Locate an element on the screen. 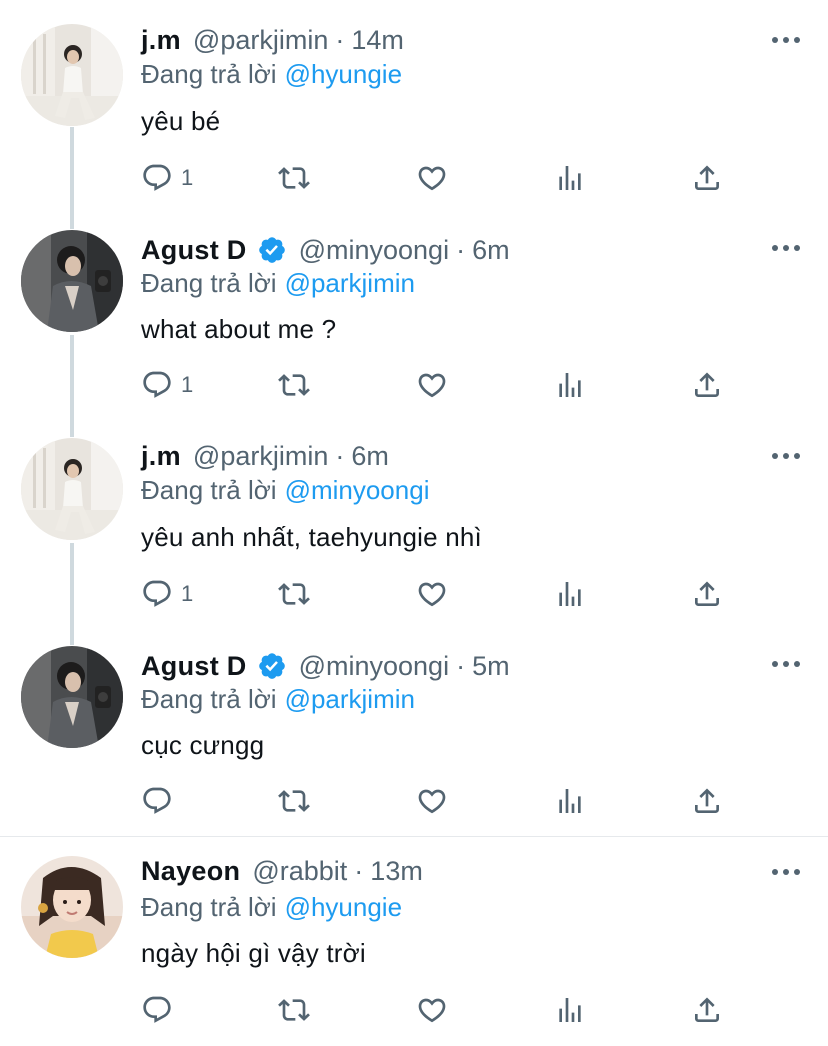  timestamp: 14m is located at coordinates (377, 40).